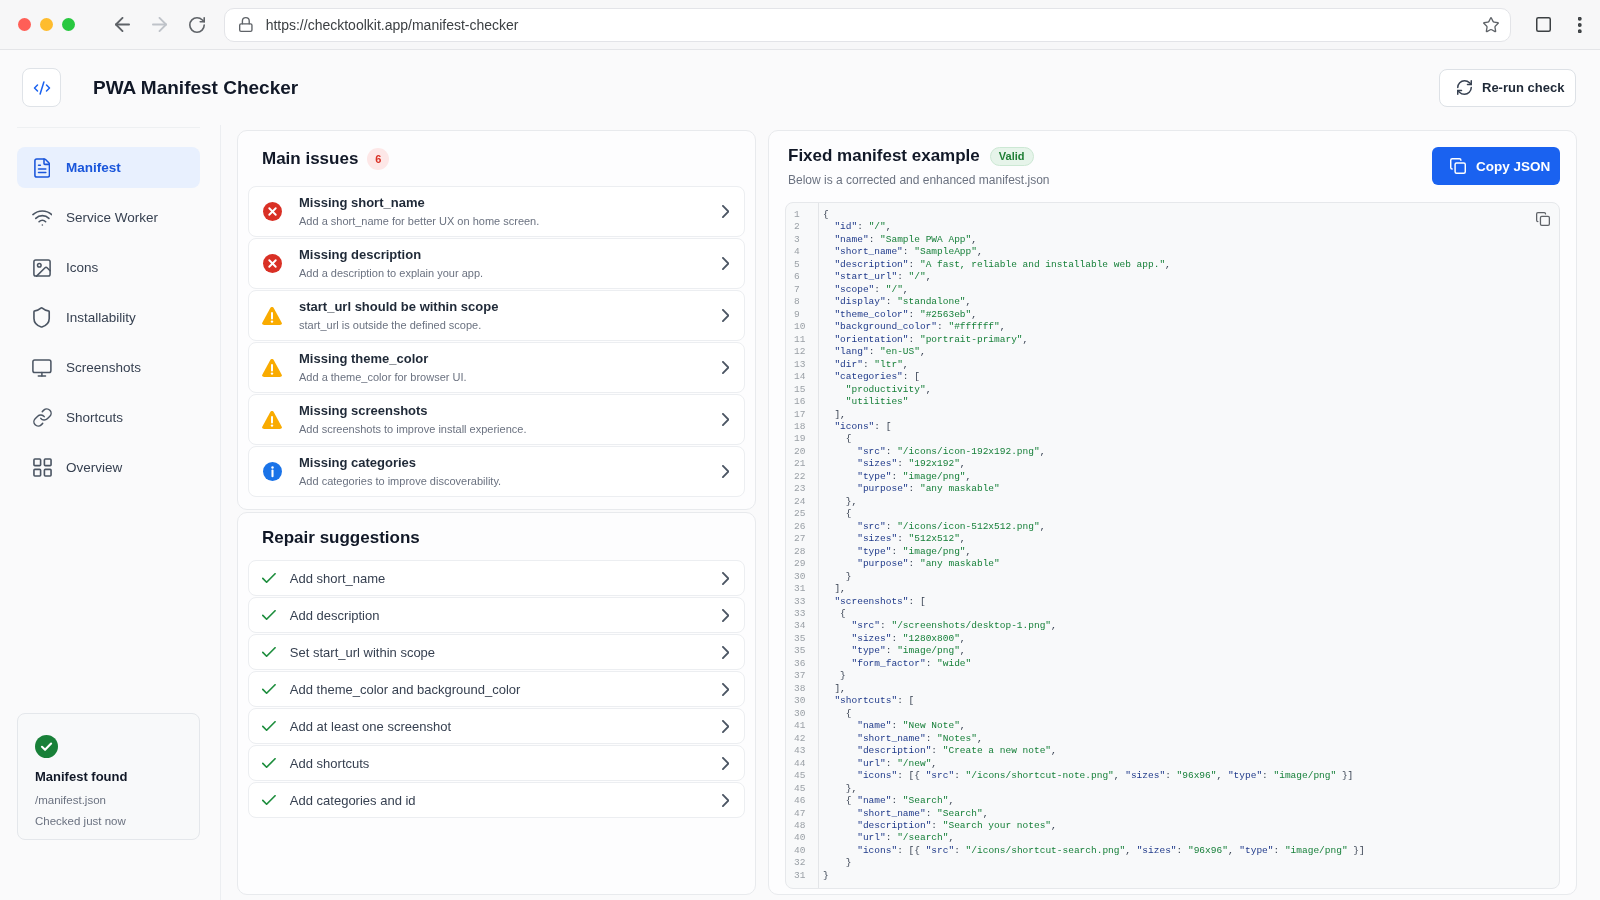 The height and width of the screenshot is (900, 1600). I want to click on back-arrow-icon, so click(122, 24).